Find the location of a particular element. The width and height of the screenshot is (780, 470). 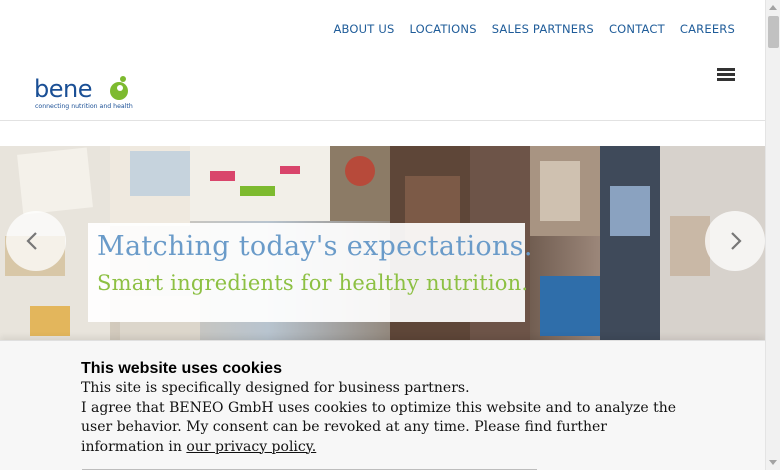

hero-title: Matching today's expectations. is located at coordinates (315, 246).